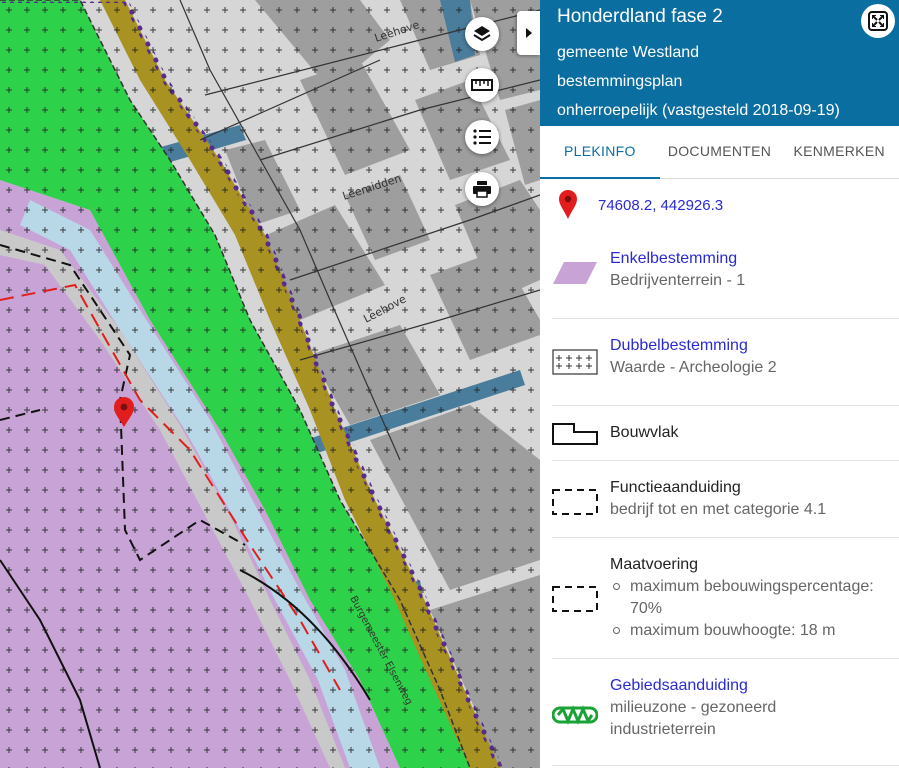  I want to click on item-subtitle: milieuzone - gezoneerd industrieterrein, so click(693, 718).